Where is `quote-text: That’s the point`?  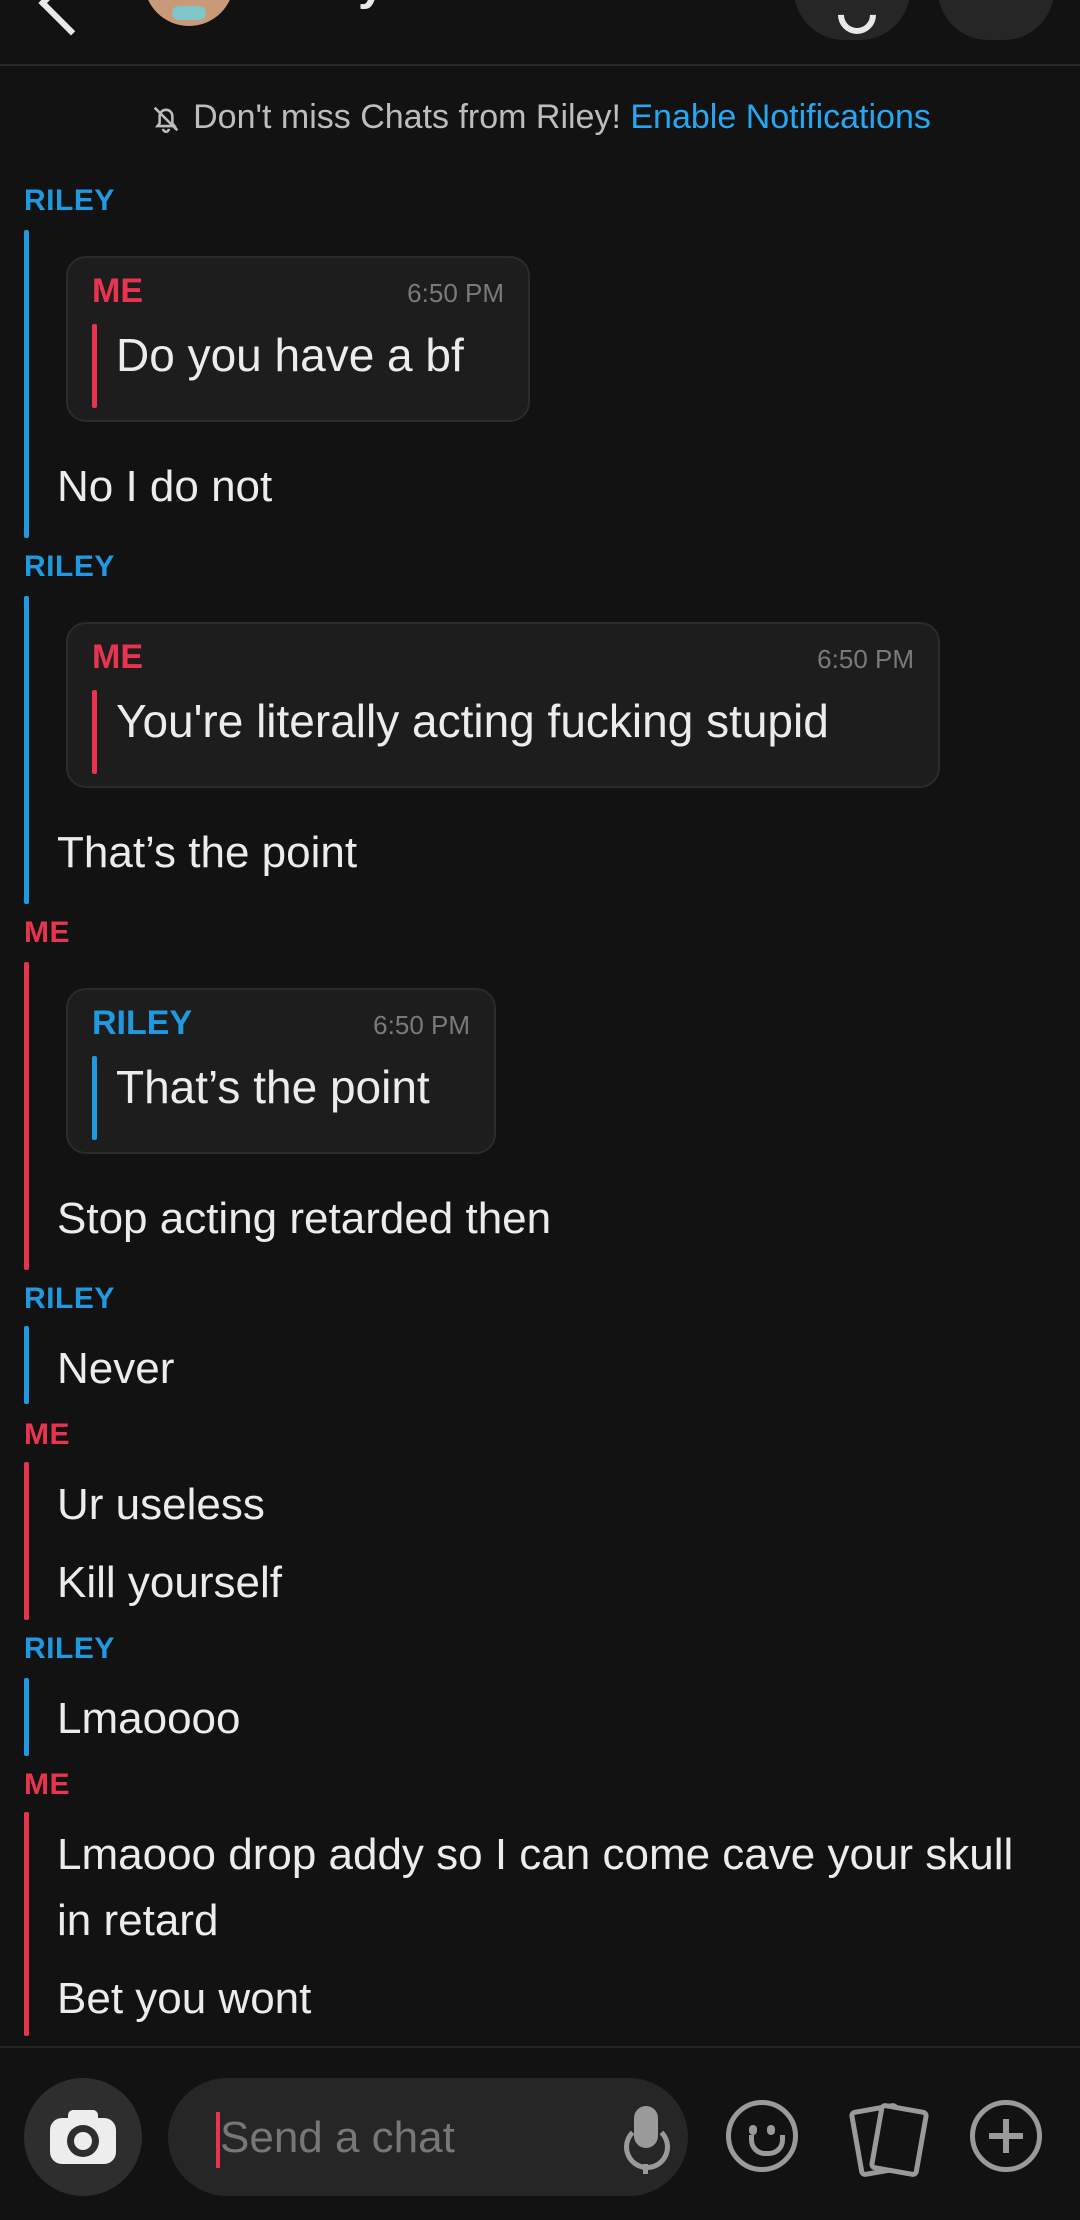
quote-text: That’s the point is located at coordinates (273, 1087).